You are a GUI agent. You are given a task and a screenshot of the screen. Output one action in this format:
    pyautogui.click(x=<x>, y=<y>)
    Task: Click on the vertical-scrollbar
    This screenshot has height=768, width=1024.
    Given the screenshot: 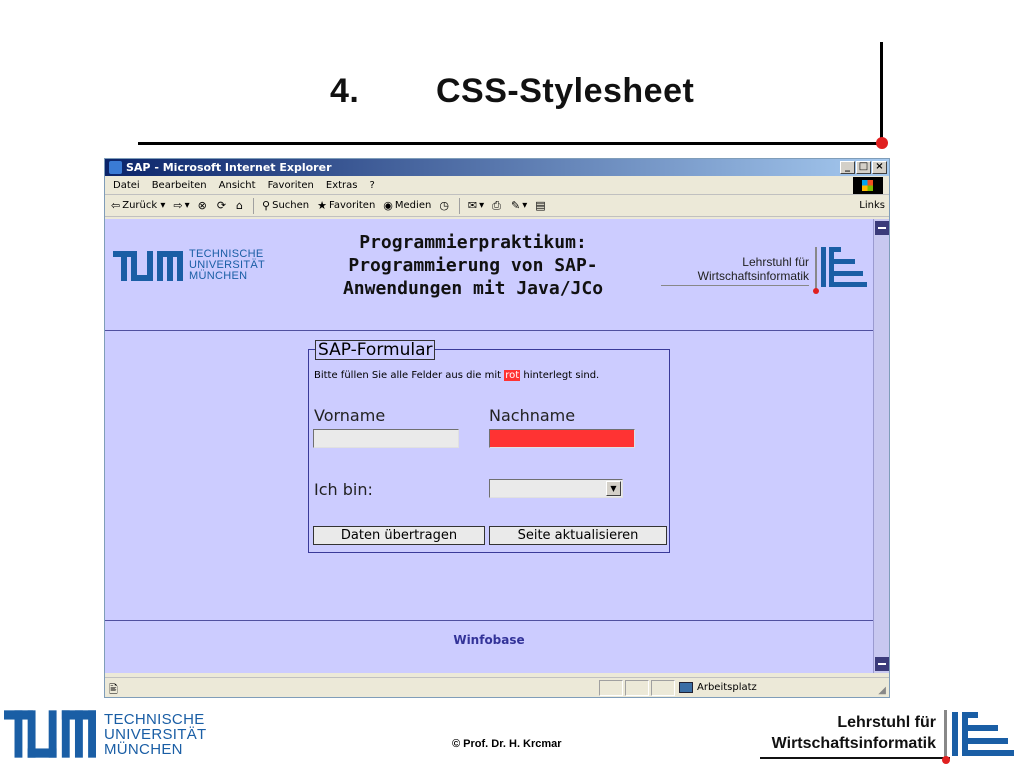 What is the action you would take?
    pyautogui.click(x=881, y=446)
    